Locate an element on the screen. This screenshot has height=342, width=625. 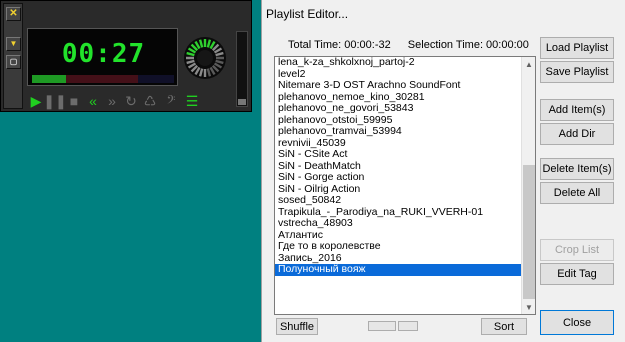
add-dir-button: Add Dir is located at coordinates (577, 134).